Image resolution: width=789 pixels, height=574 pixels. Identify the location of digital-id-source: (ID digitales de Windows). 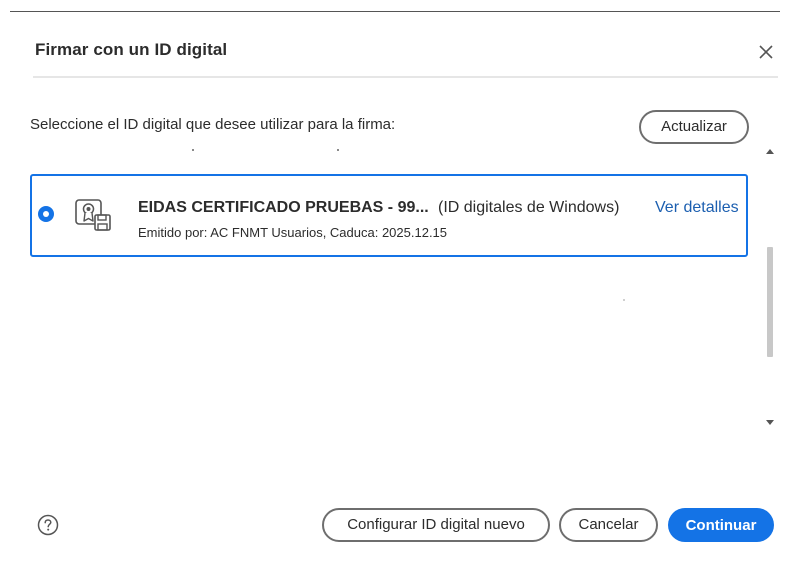
(529, 207).